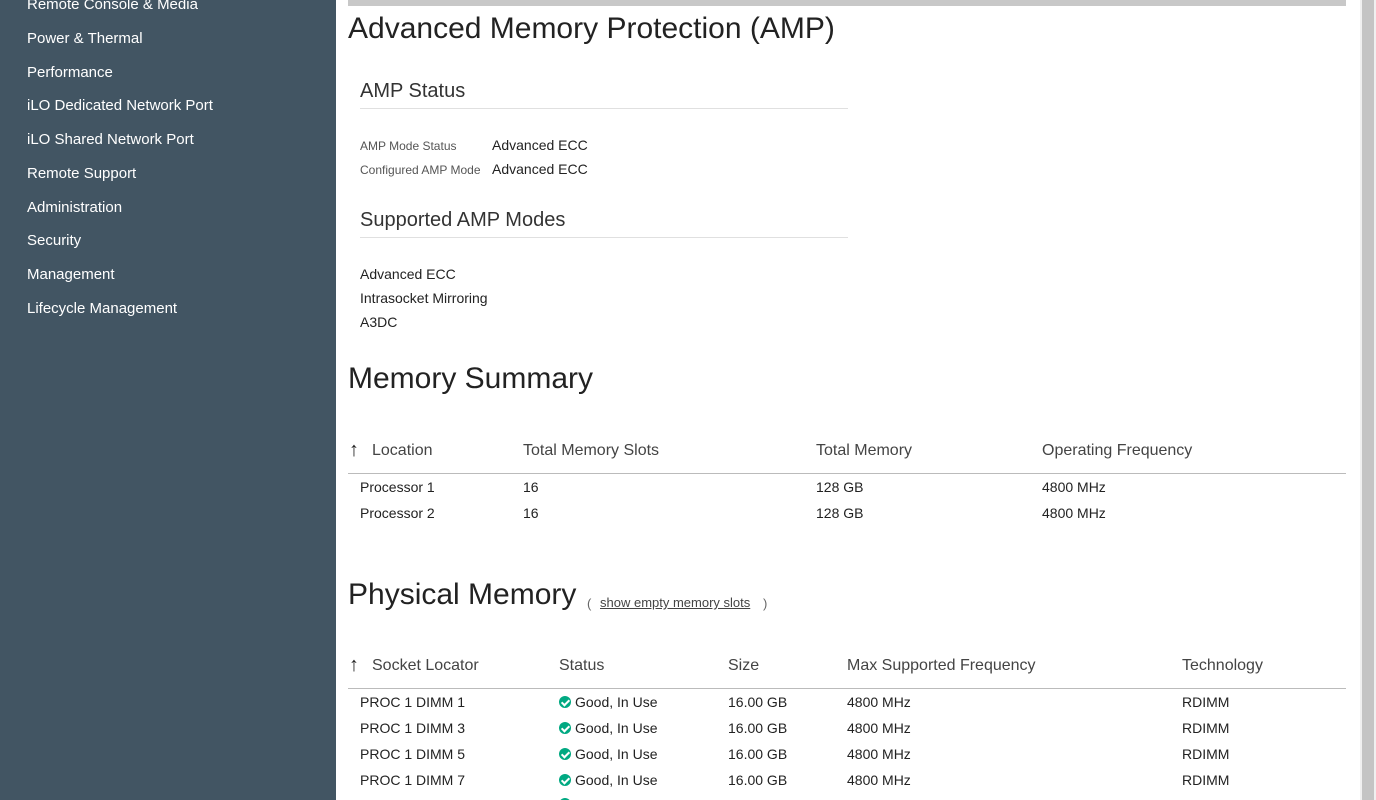 Image resolution: width=1376 pixels, height=800 pixels. I want to click on sidebar-item-administration: Administration, so click(74, 207).